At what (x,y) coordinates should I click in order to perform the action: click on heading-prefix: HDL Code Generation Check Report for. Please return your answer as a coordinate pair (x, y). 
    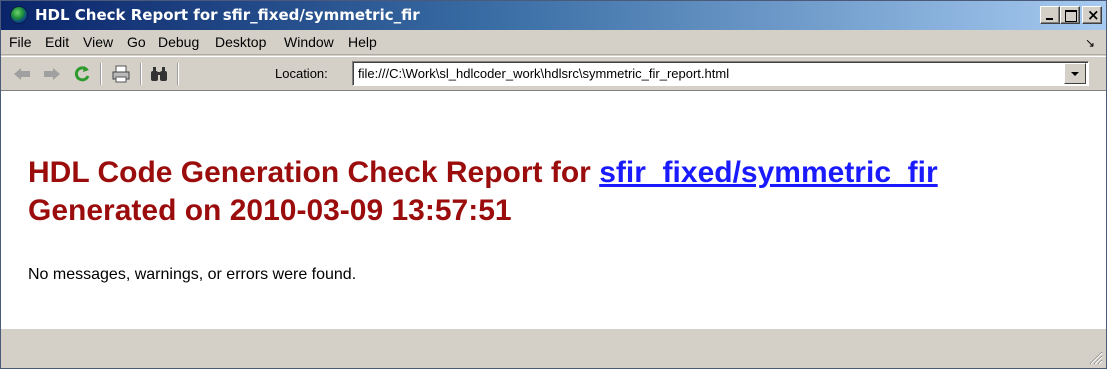
    Looking at the image, I should click on (314, 172).